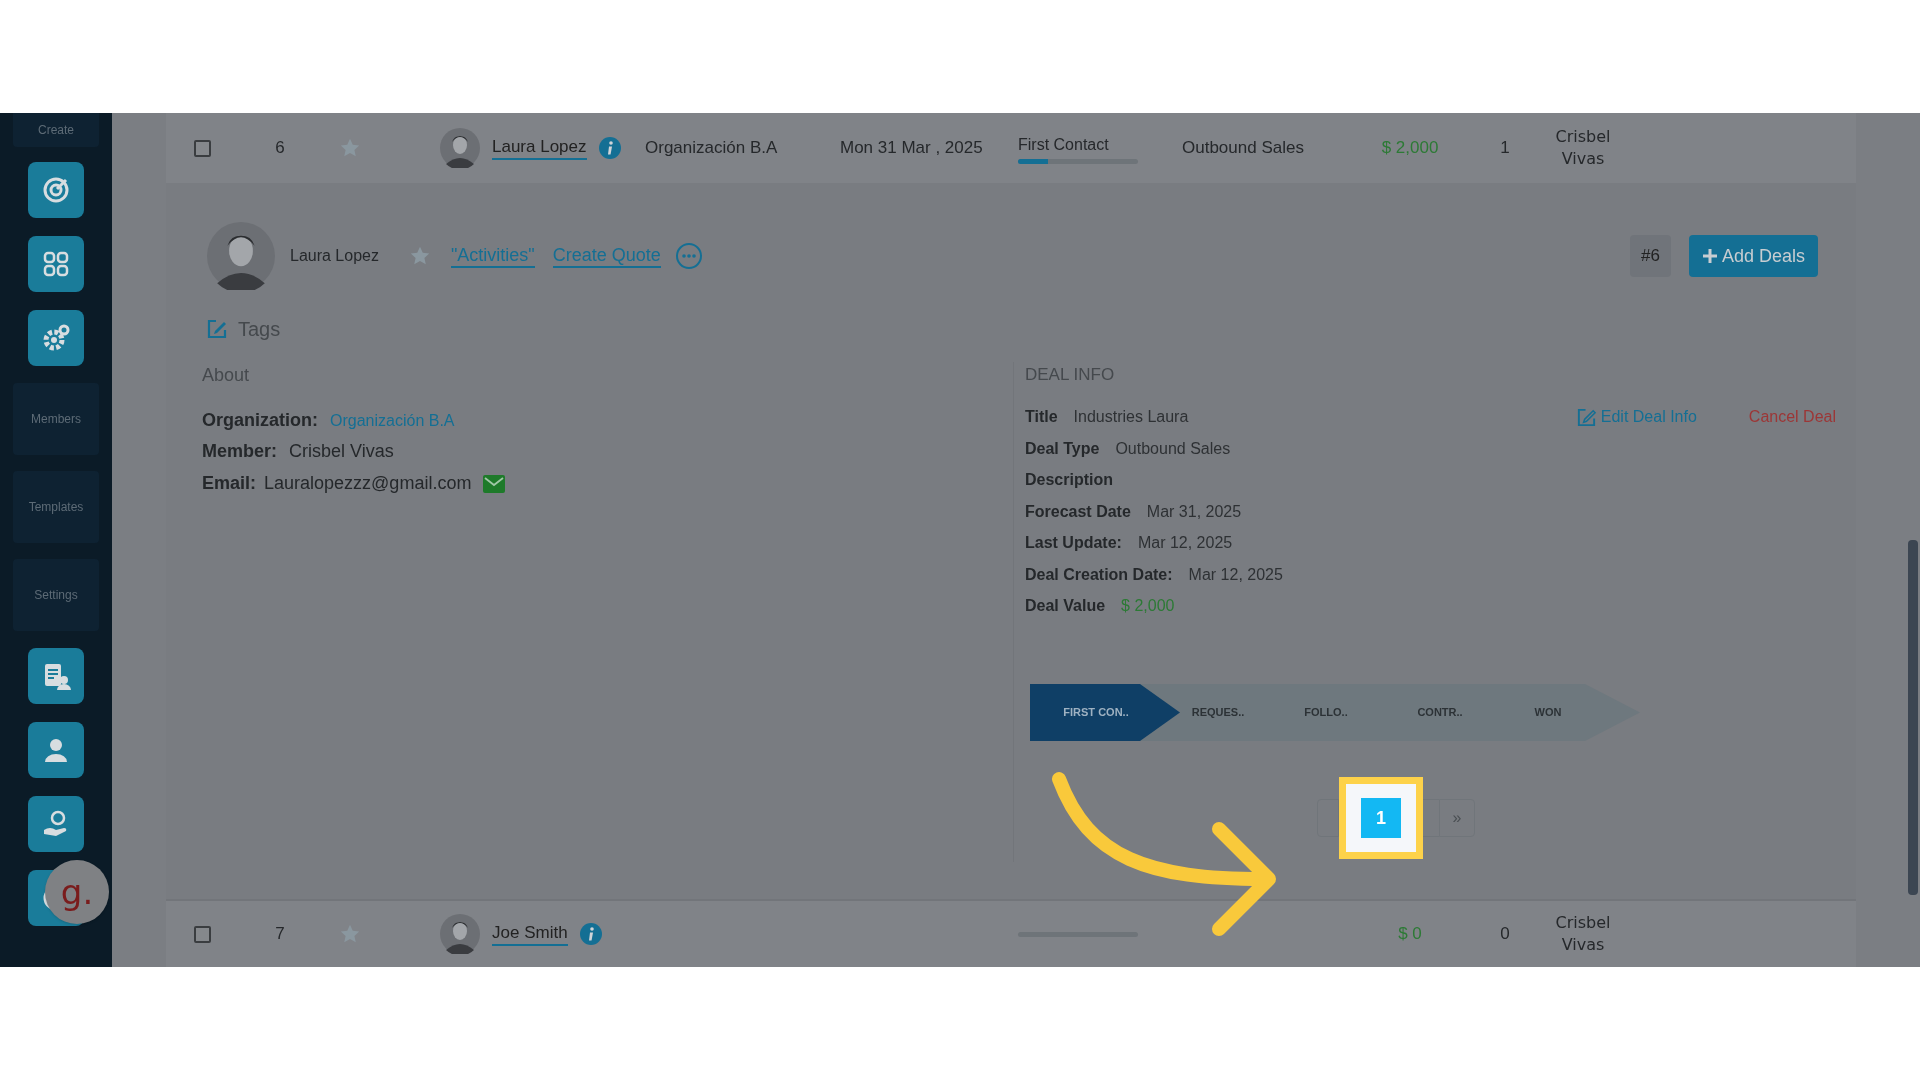 The image size is (1920, 1080). What do you see at coordinates (1148, 606) in the screenshot?
I see `field-value: $ 2,000` at bounding box center [1148, 606].